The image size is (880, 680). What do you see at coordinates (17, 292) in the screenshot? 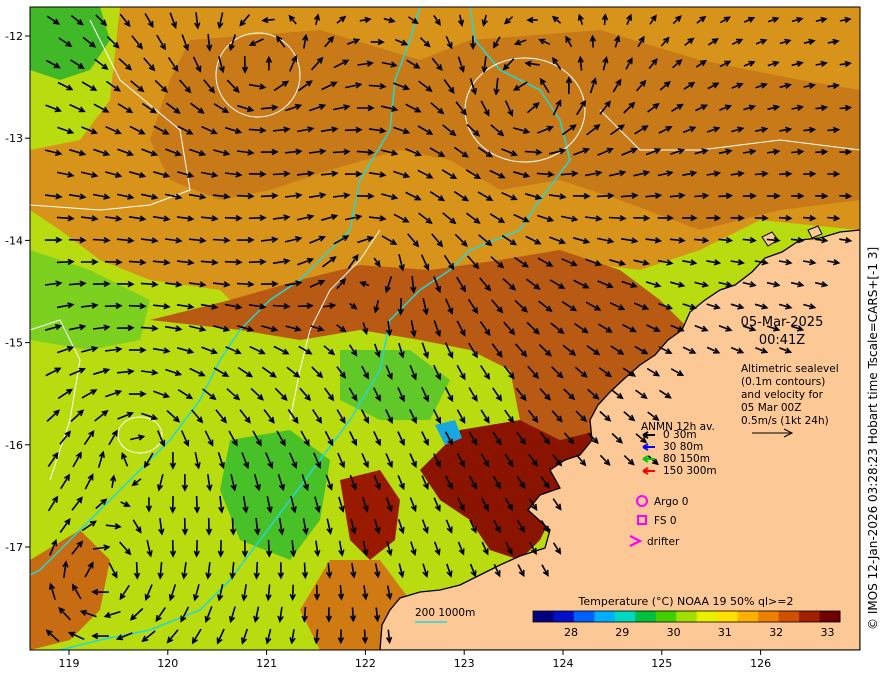
I see `latitude-axis: -12 -13 -14 -15 -16 -17` at bounding box center [17, 292].